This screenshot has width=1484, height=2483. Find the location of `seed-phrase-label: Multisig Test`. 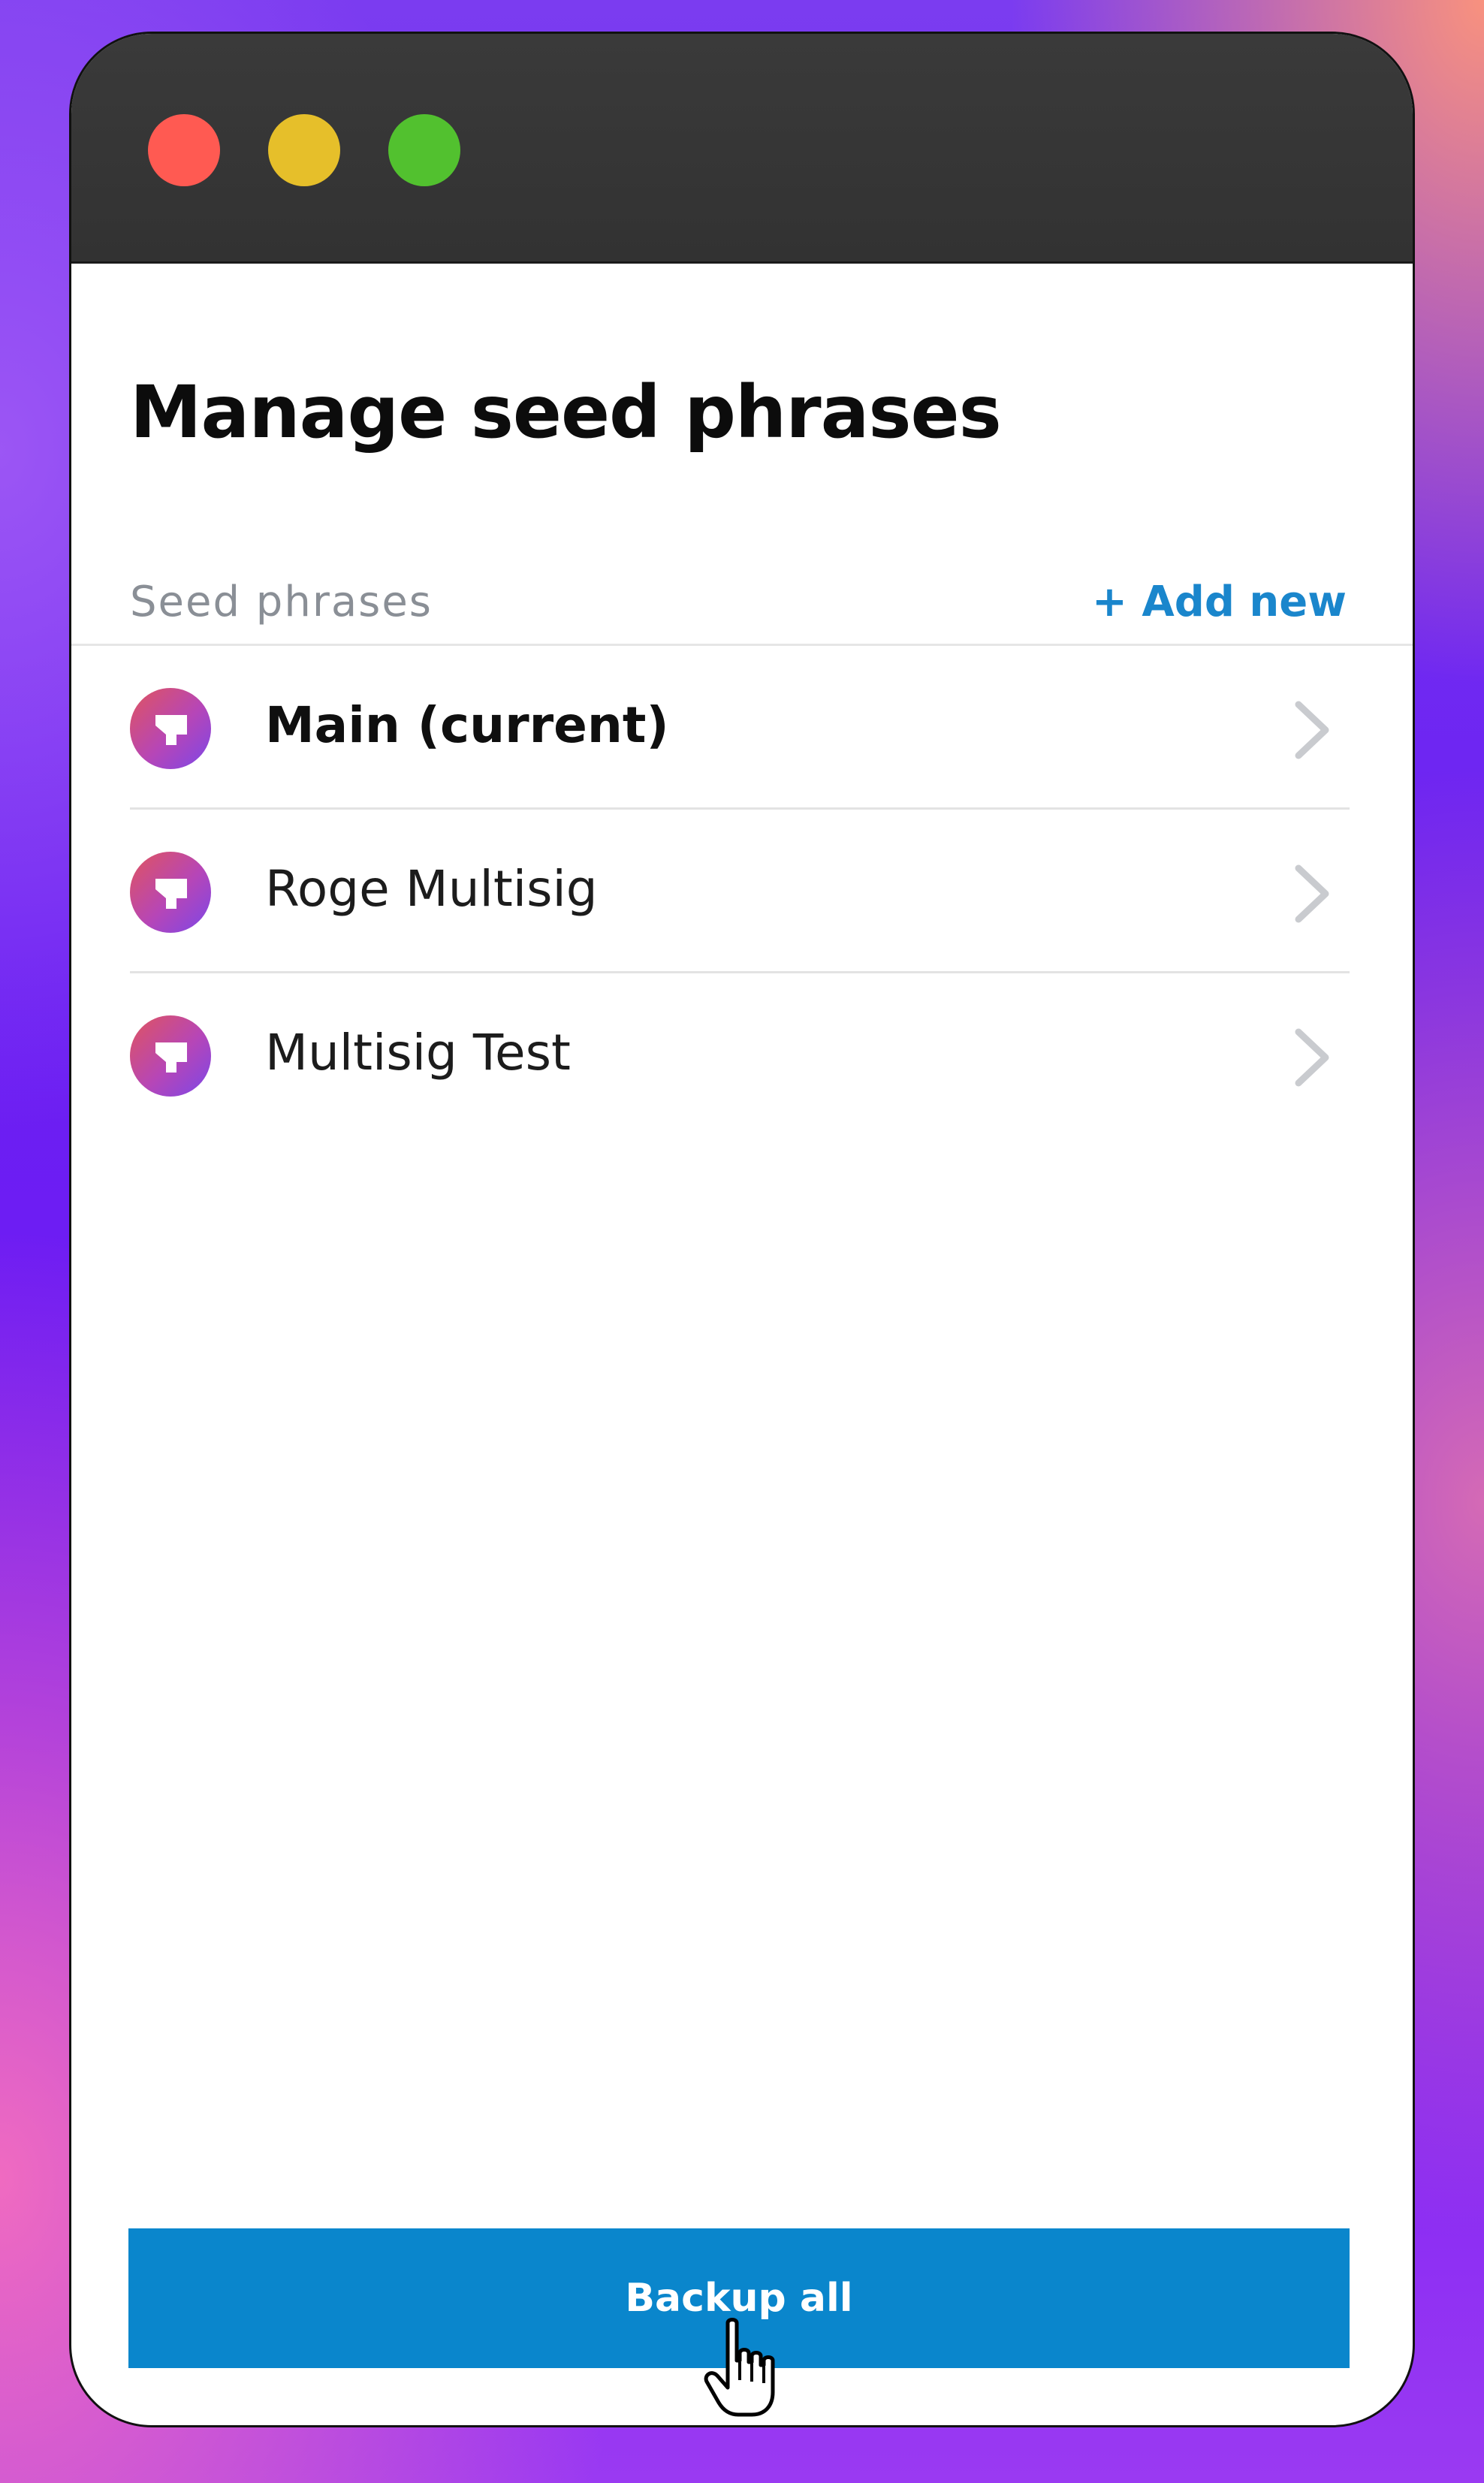

seed-phrase-label: Multisig Test is located at coordinates (418, 1053).